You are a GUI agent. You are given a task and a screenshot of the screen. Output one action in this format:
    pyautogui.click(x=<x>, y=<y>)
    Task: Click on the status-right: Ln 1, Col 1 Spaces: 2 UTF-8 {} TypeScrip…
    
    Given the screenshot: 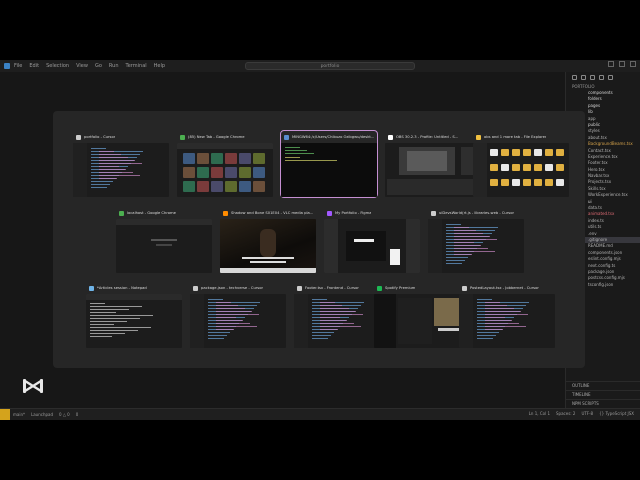 What is the action you would take?
    pyautogui.click(x=581, y=413)
    